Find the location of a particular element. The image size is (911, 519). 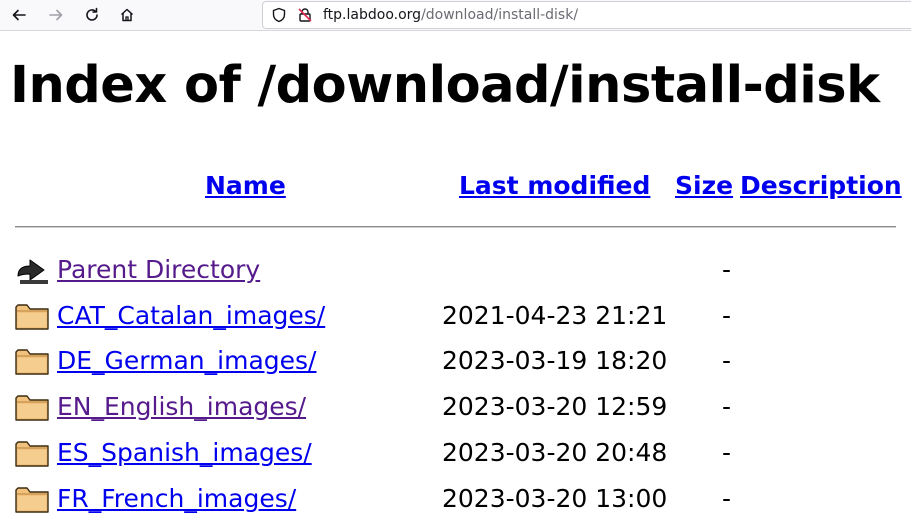

forward-button is located at coordinates (56, 15).